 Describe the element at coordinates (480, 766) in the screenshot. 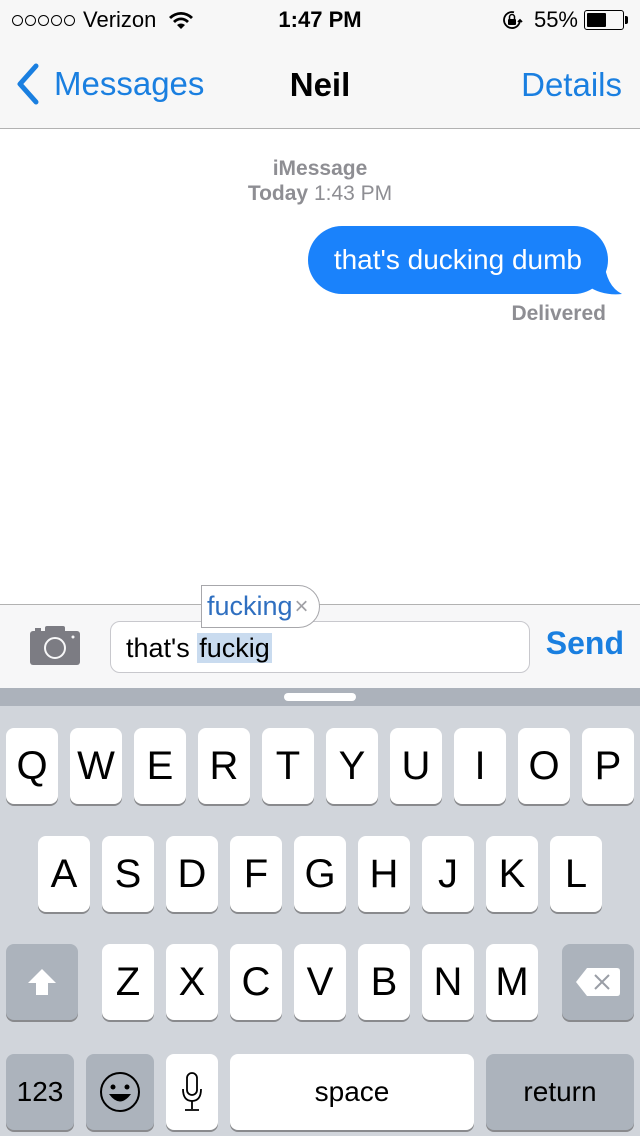

I see `key-i: I` at that location.